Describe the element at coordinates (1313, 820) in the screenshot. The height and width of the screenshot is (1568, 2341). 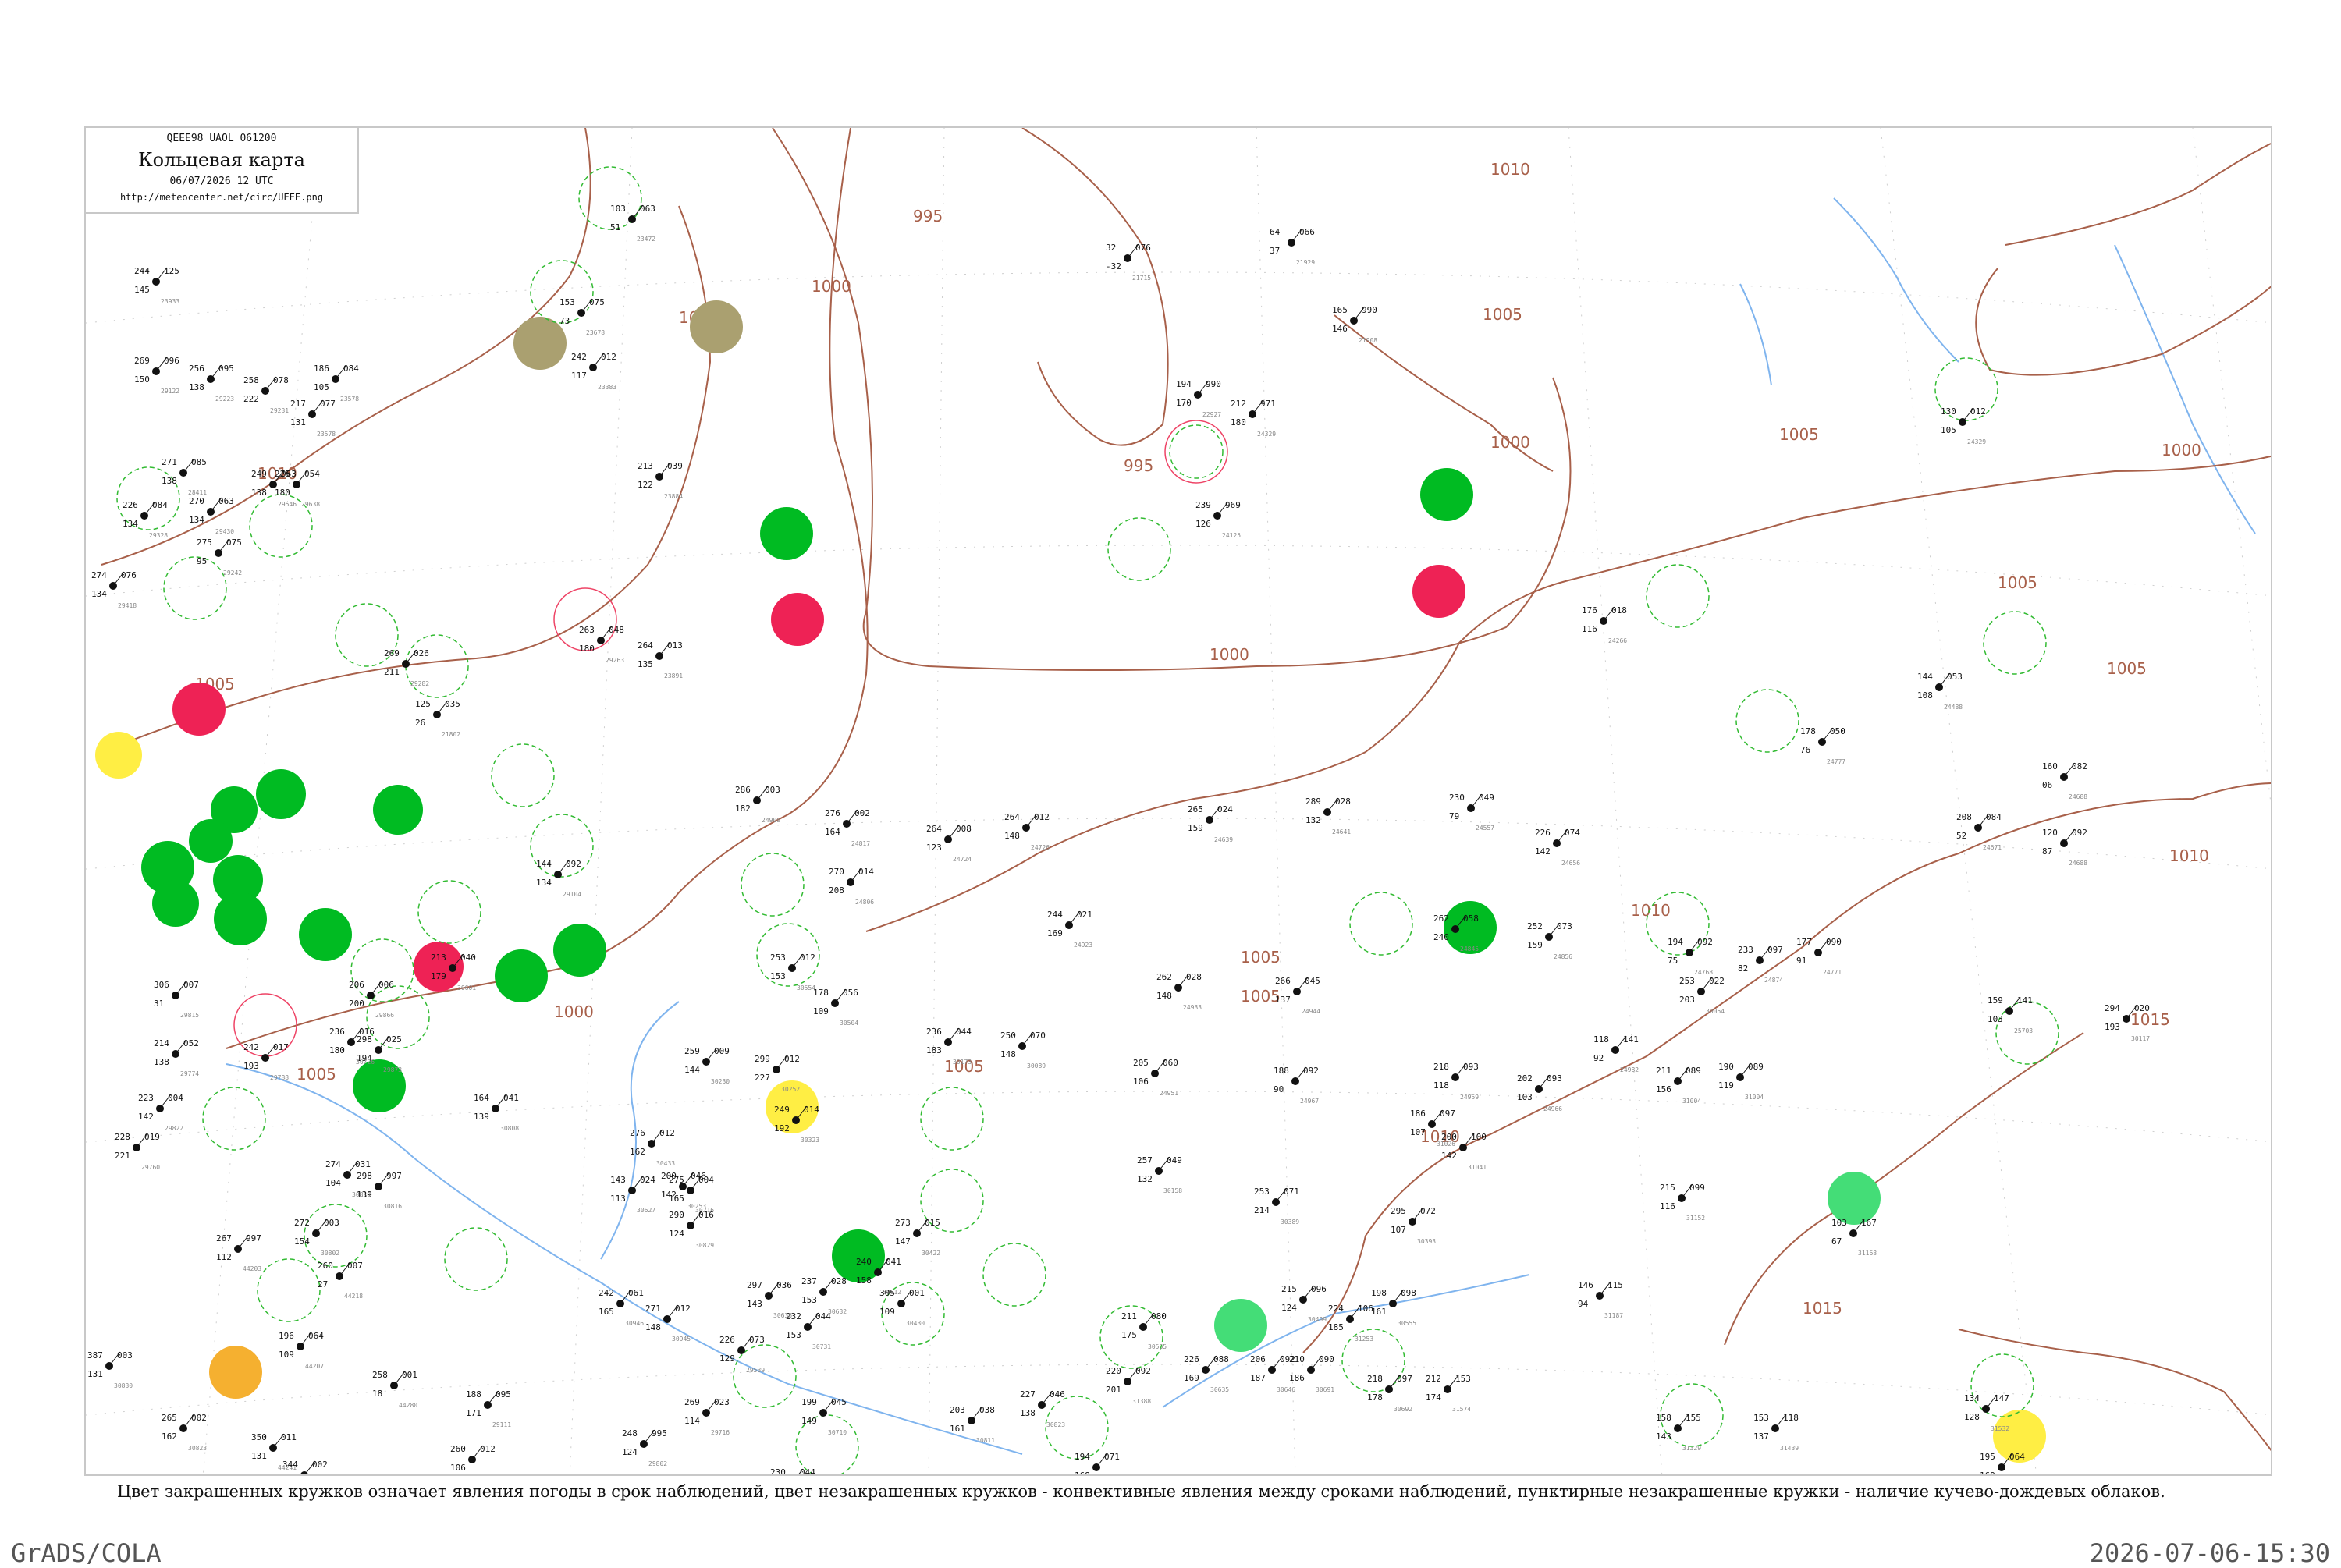
I see `station-dewpoint: 132` at that location.